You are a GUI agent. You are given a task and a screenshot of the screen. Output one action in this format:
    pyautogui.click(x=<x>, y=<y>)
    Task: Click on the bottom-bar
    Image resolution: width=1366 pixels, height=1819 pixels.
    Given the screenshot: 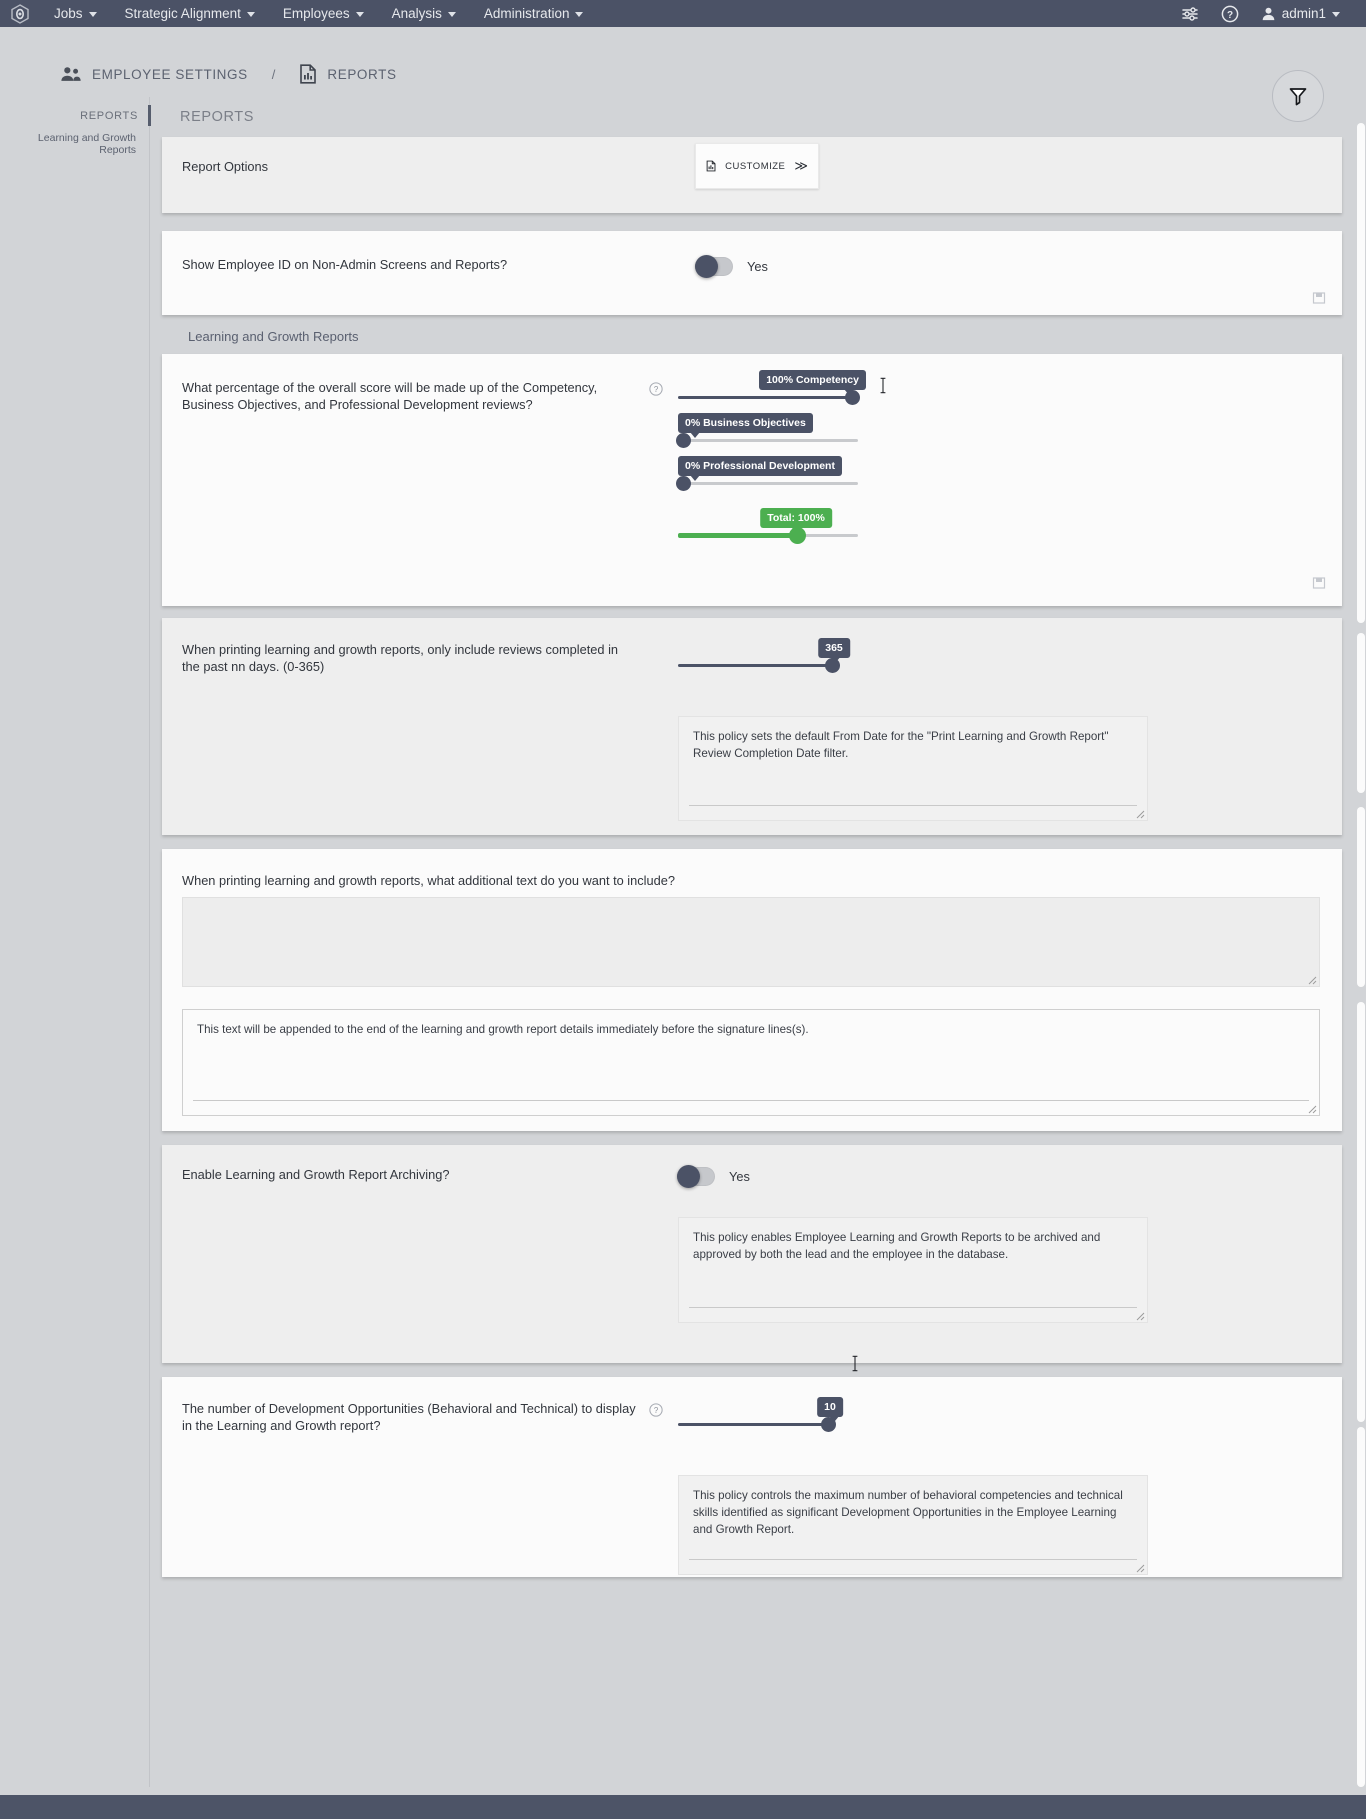 What is the action you would take?
    pyautogui.click(x=683, y=1807)
    